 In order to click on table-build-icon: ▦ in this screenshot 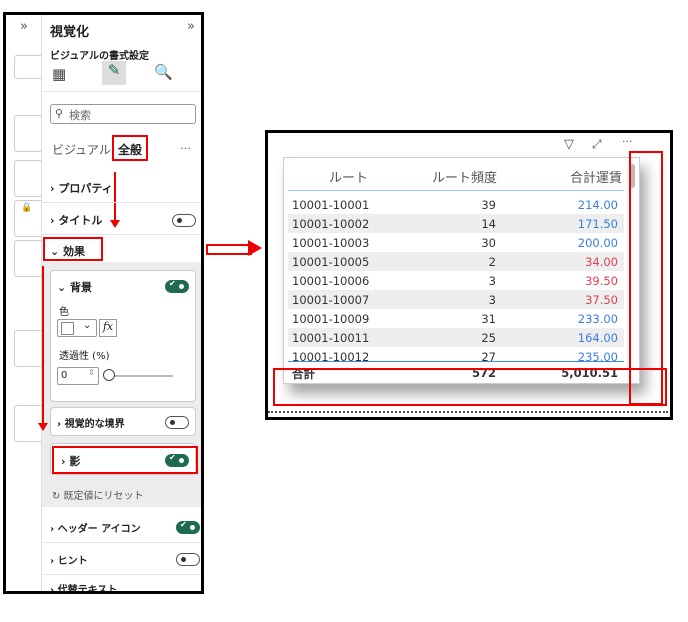, I will do `click(59, 74)`.